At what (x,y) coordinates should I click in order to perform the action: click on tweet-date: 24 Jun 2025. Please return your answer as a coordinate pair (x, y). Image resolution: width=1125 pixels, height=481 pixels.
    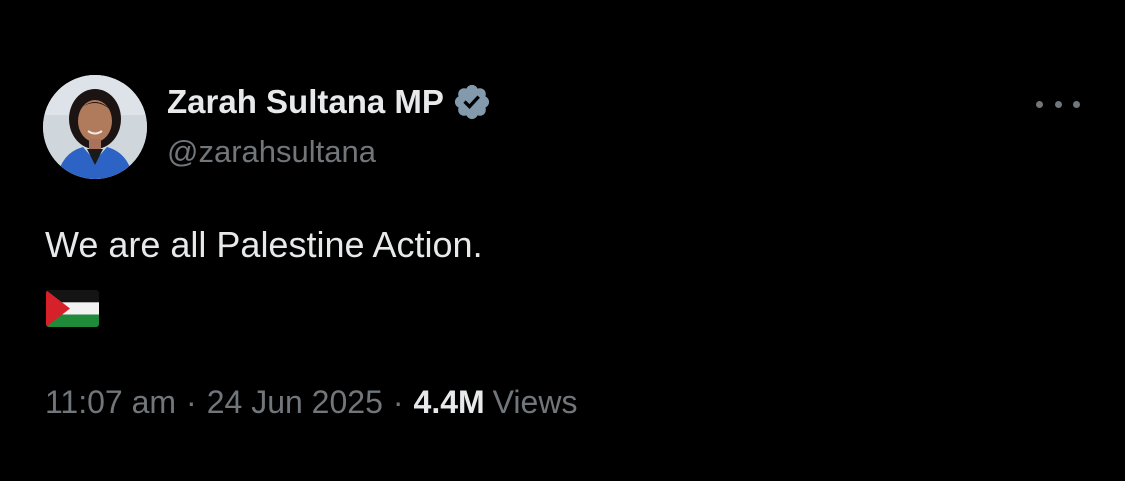
    Looking at the image, I should click on (295, 402).